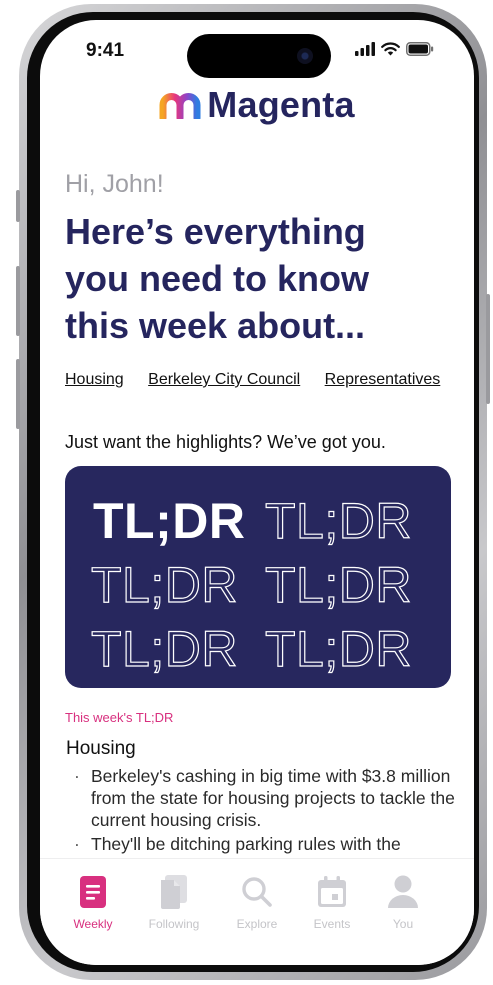 The height and width of the screenshot is (985, 493). I want to click on greeting: Hi, John!, so click(114, 184).